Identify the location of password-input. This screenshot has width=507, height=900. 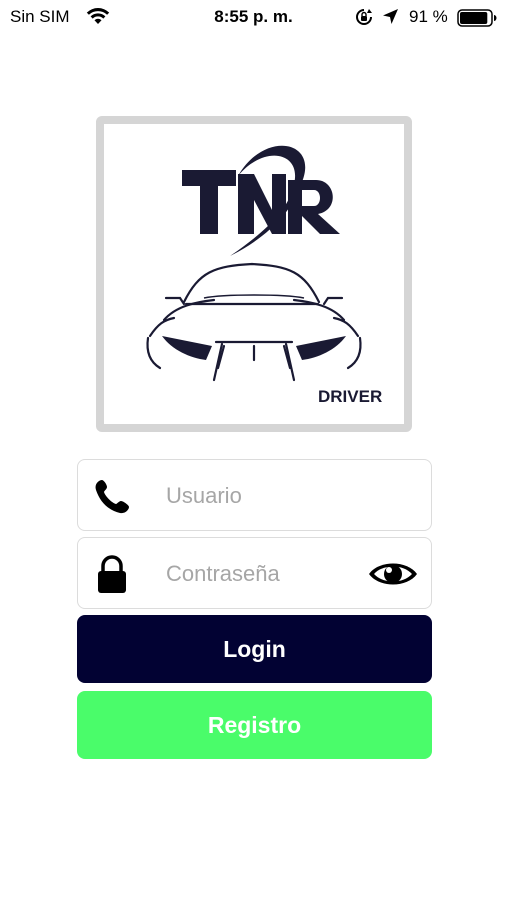
(266, 574).